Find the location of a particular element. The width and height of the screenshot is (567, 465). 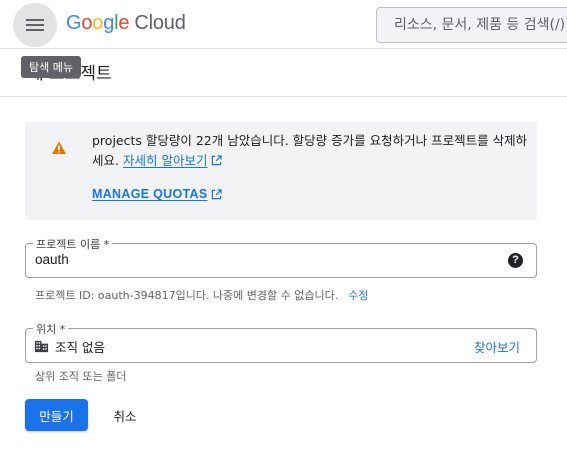

hamburger-menu-icon is located at coordinates (35, 25).